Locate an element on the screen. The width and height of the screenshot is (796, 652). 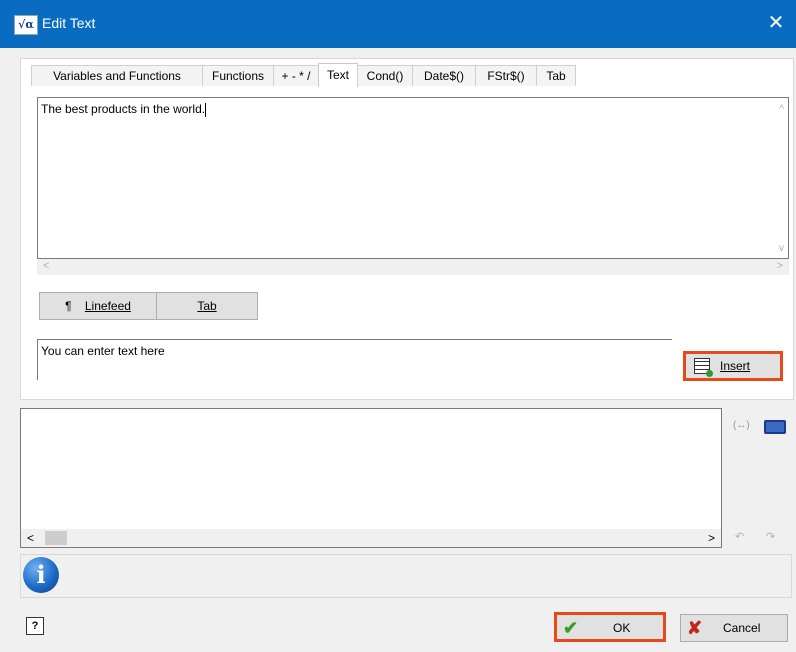
tab-operators: + - * / is located at coordinates (296, 75).